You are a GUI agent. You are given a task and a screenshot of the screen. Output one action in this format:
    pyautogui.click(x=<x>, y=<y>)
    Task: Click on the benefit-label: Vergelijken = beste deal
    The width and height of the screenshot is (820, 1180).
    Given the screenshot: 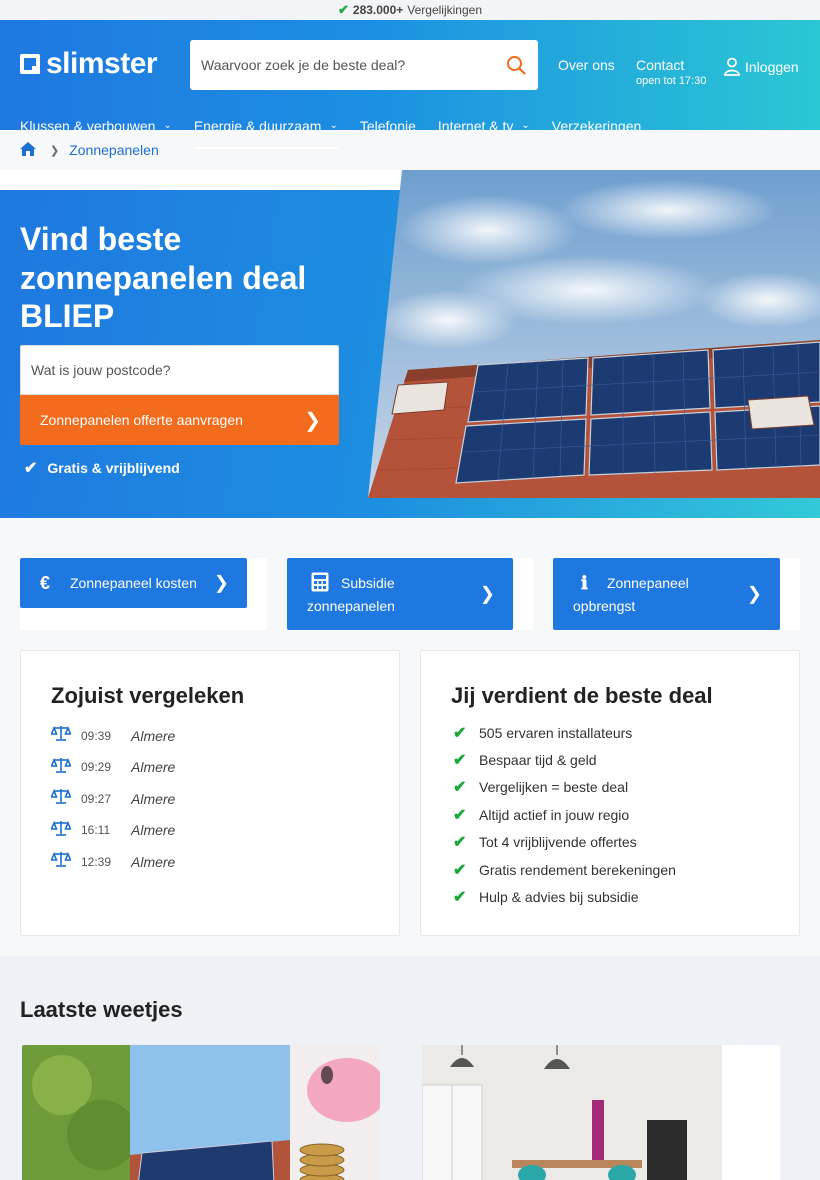 What is the action you would take?
    pyautogui.click(x=554, y=787)
    